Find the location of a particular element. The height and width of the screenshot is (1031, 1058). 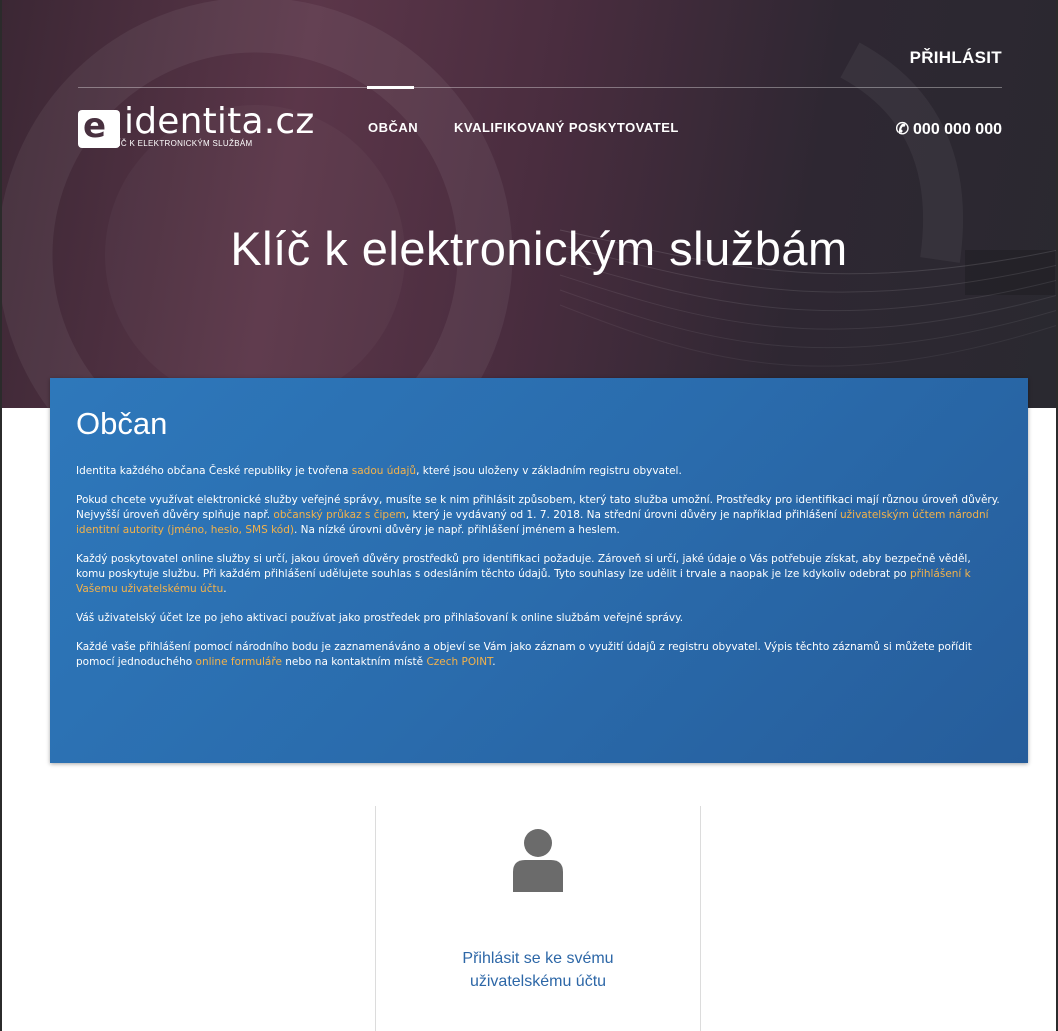

active-nav-indicator is located at coordinates (390, 87).